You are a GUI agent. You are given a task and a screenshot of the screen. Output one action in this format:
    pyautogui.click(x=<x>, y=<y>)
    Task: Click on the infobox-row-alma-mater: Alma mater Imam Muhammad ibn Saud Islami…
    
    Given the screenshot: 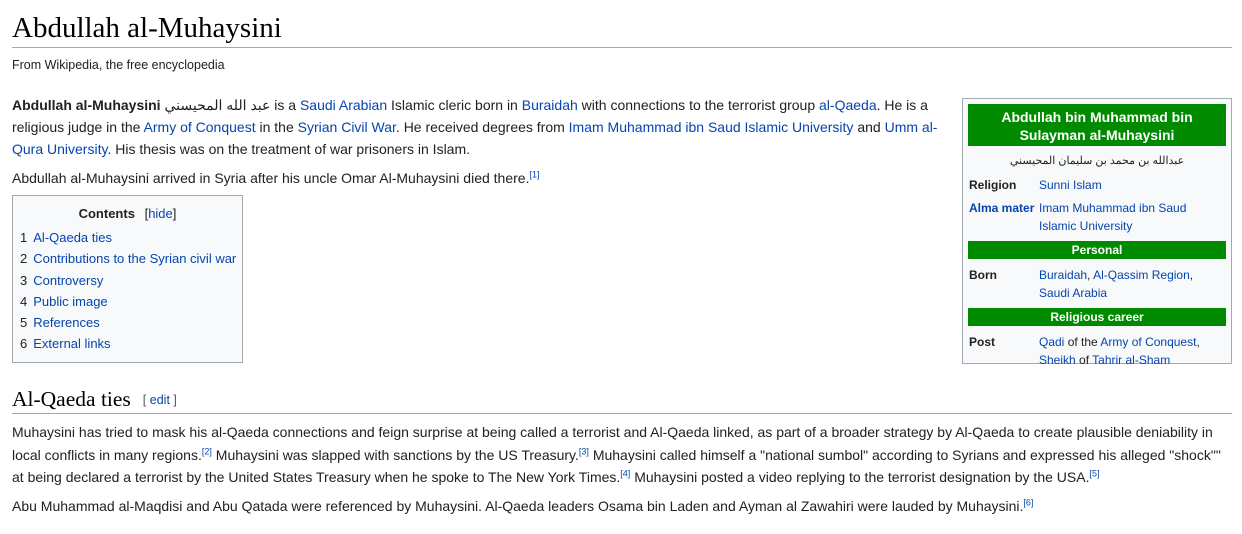 What is the action you would take?
    pyautogui.click(x=1097, y=217)
    